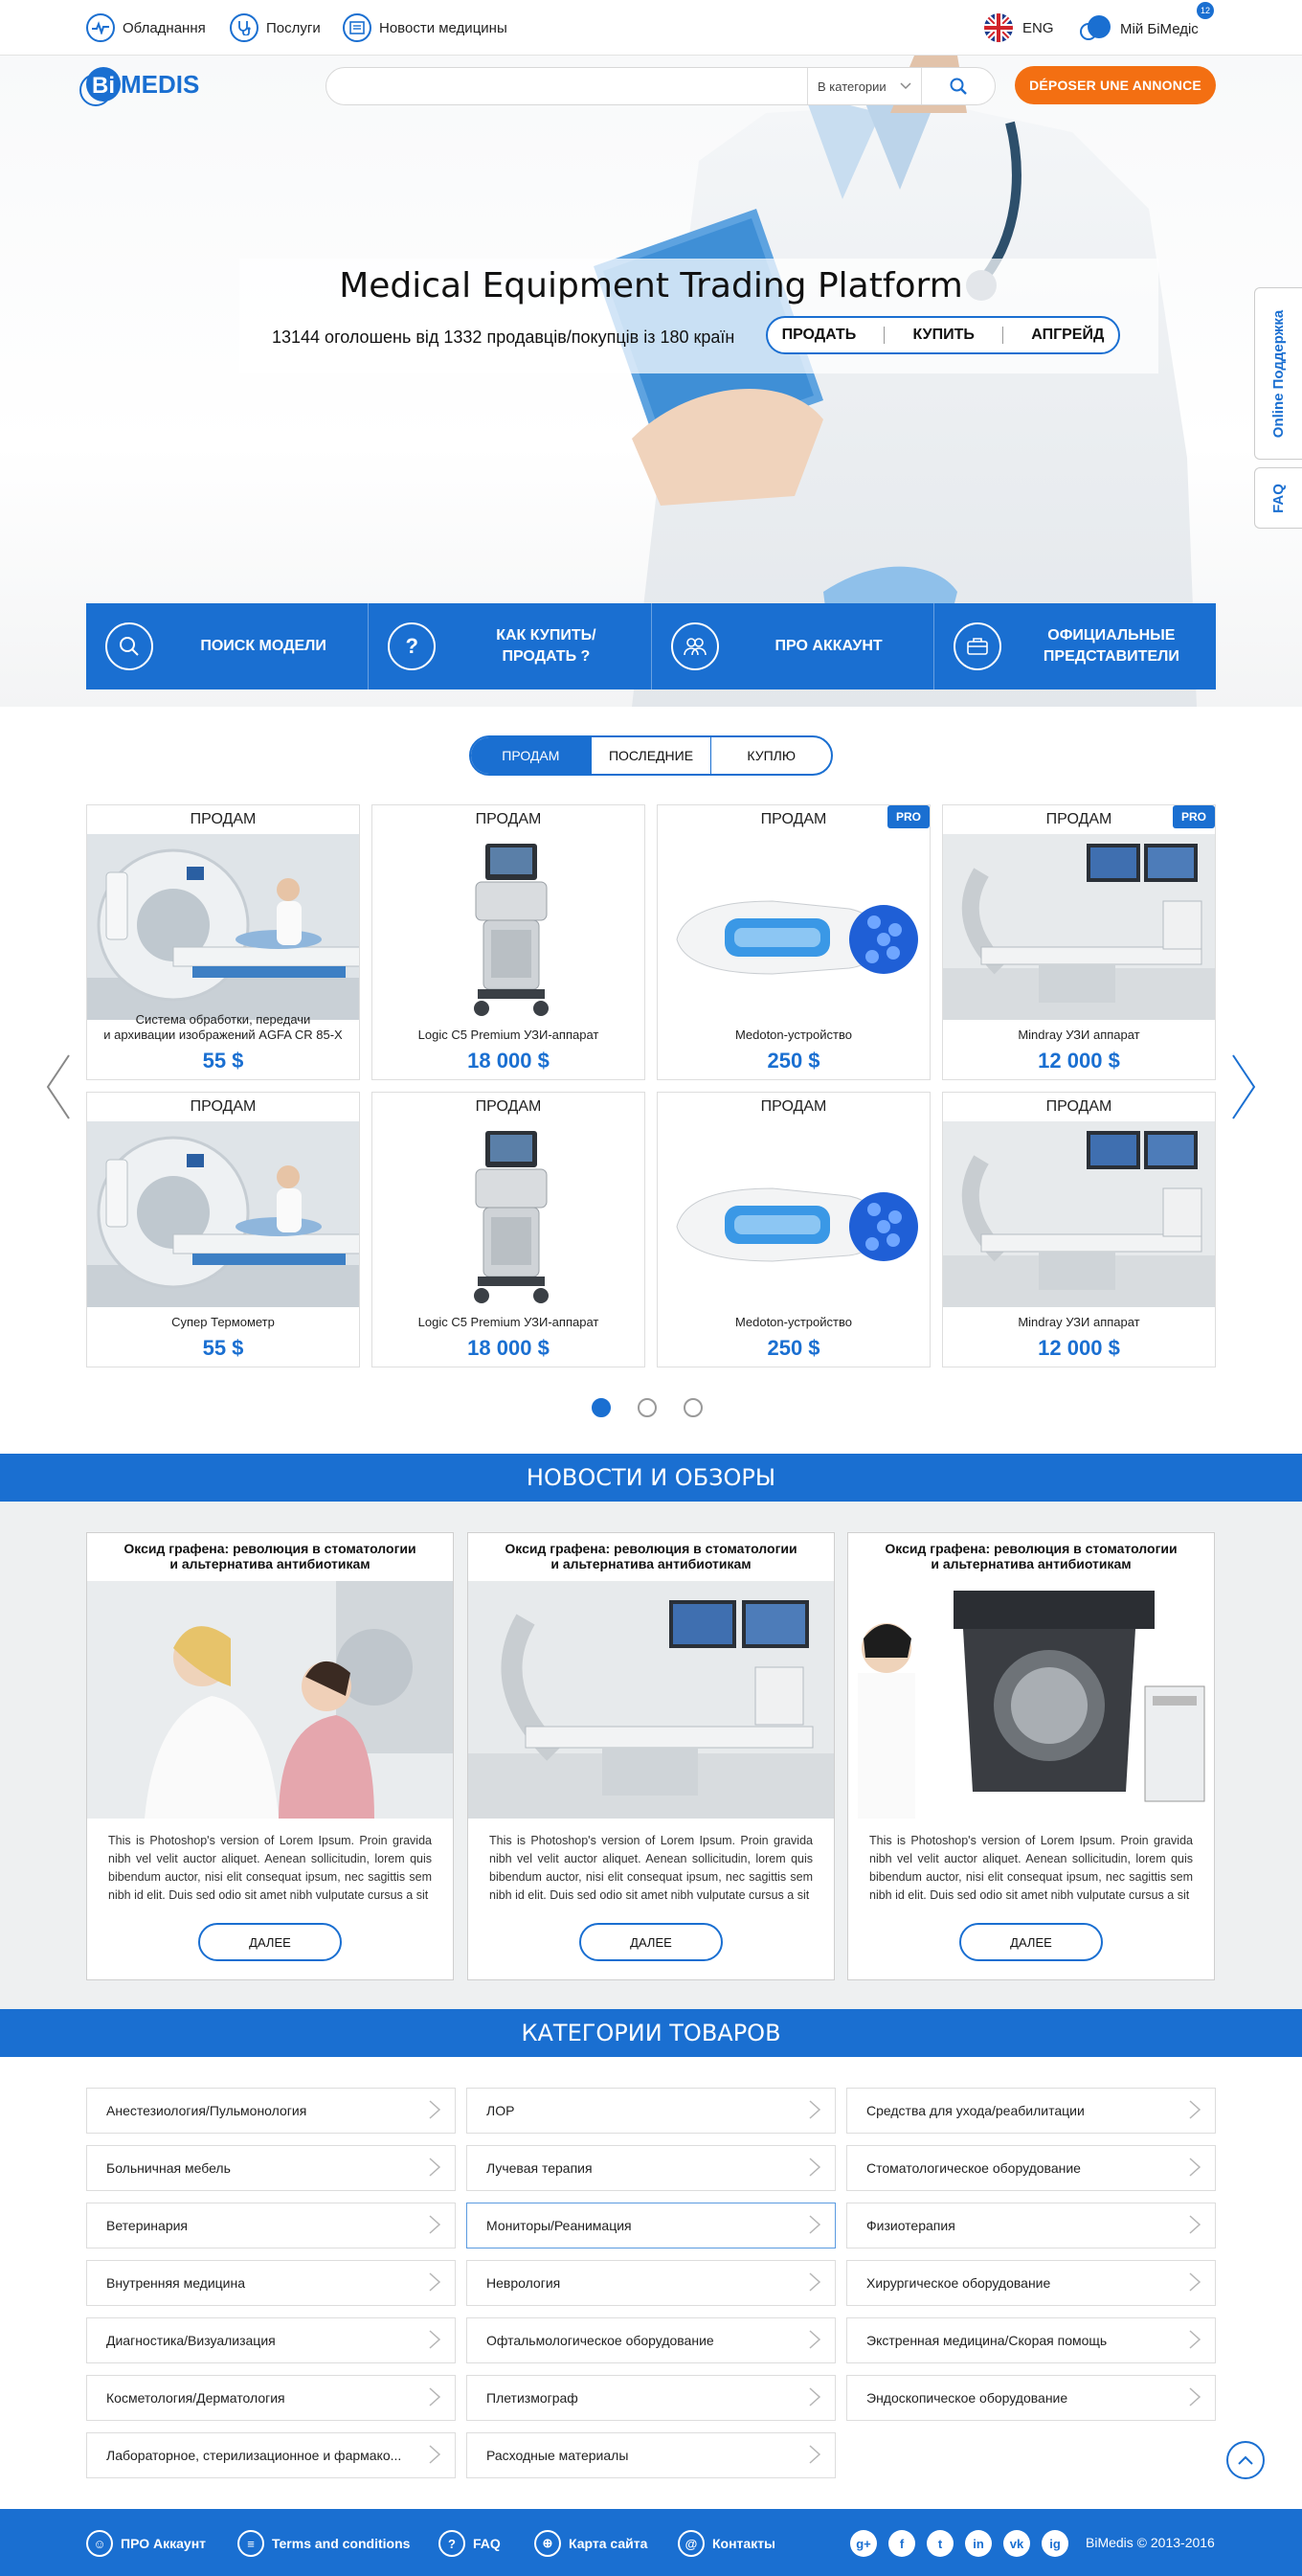 The image size is (1302, 2576). I want to click on facebook-icon: f, so click(901, 2543).